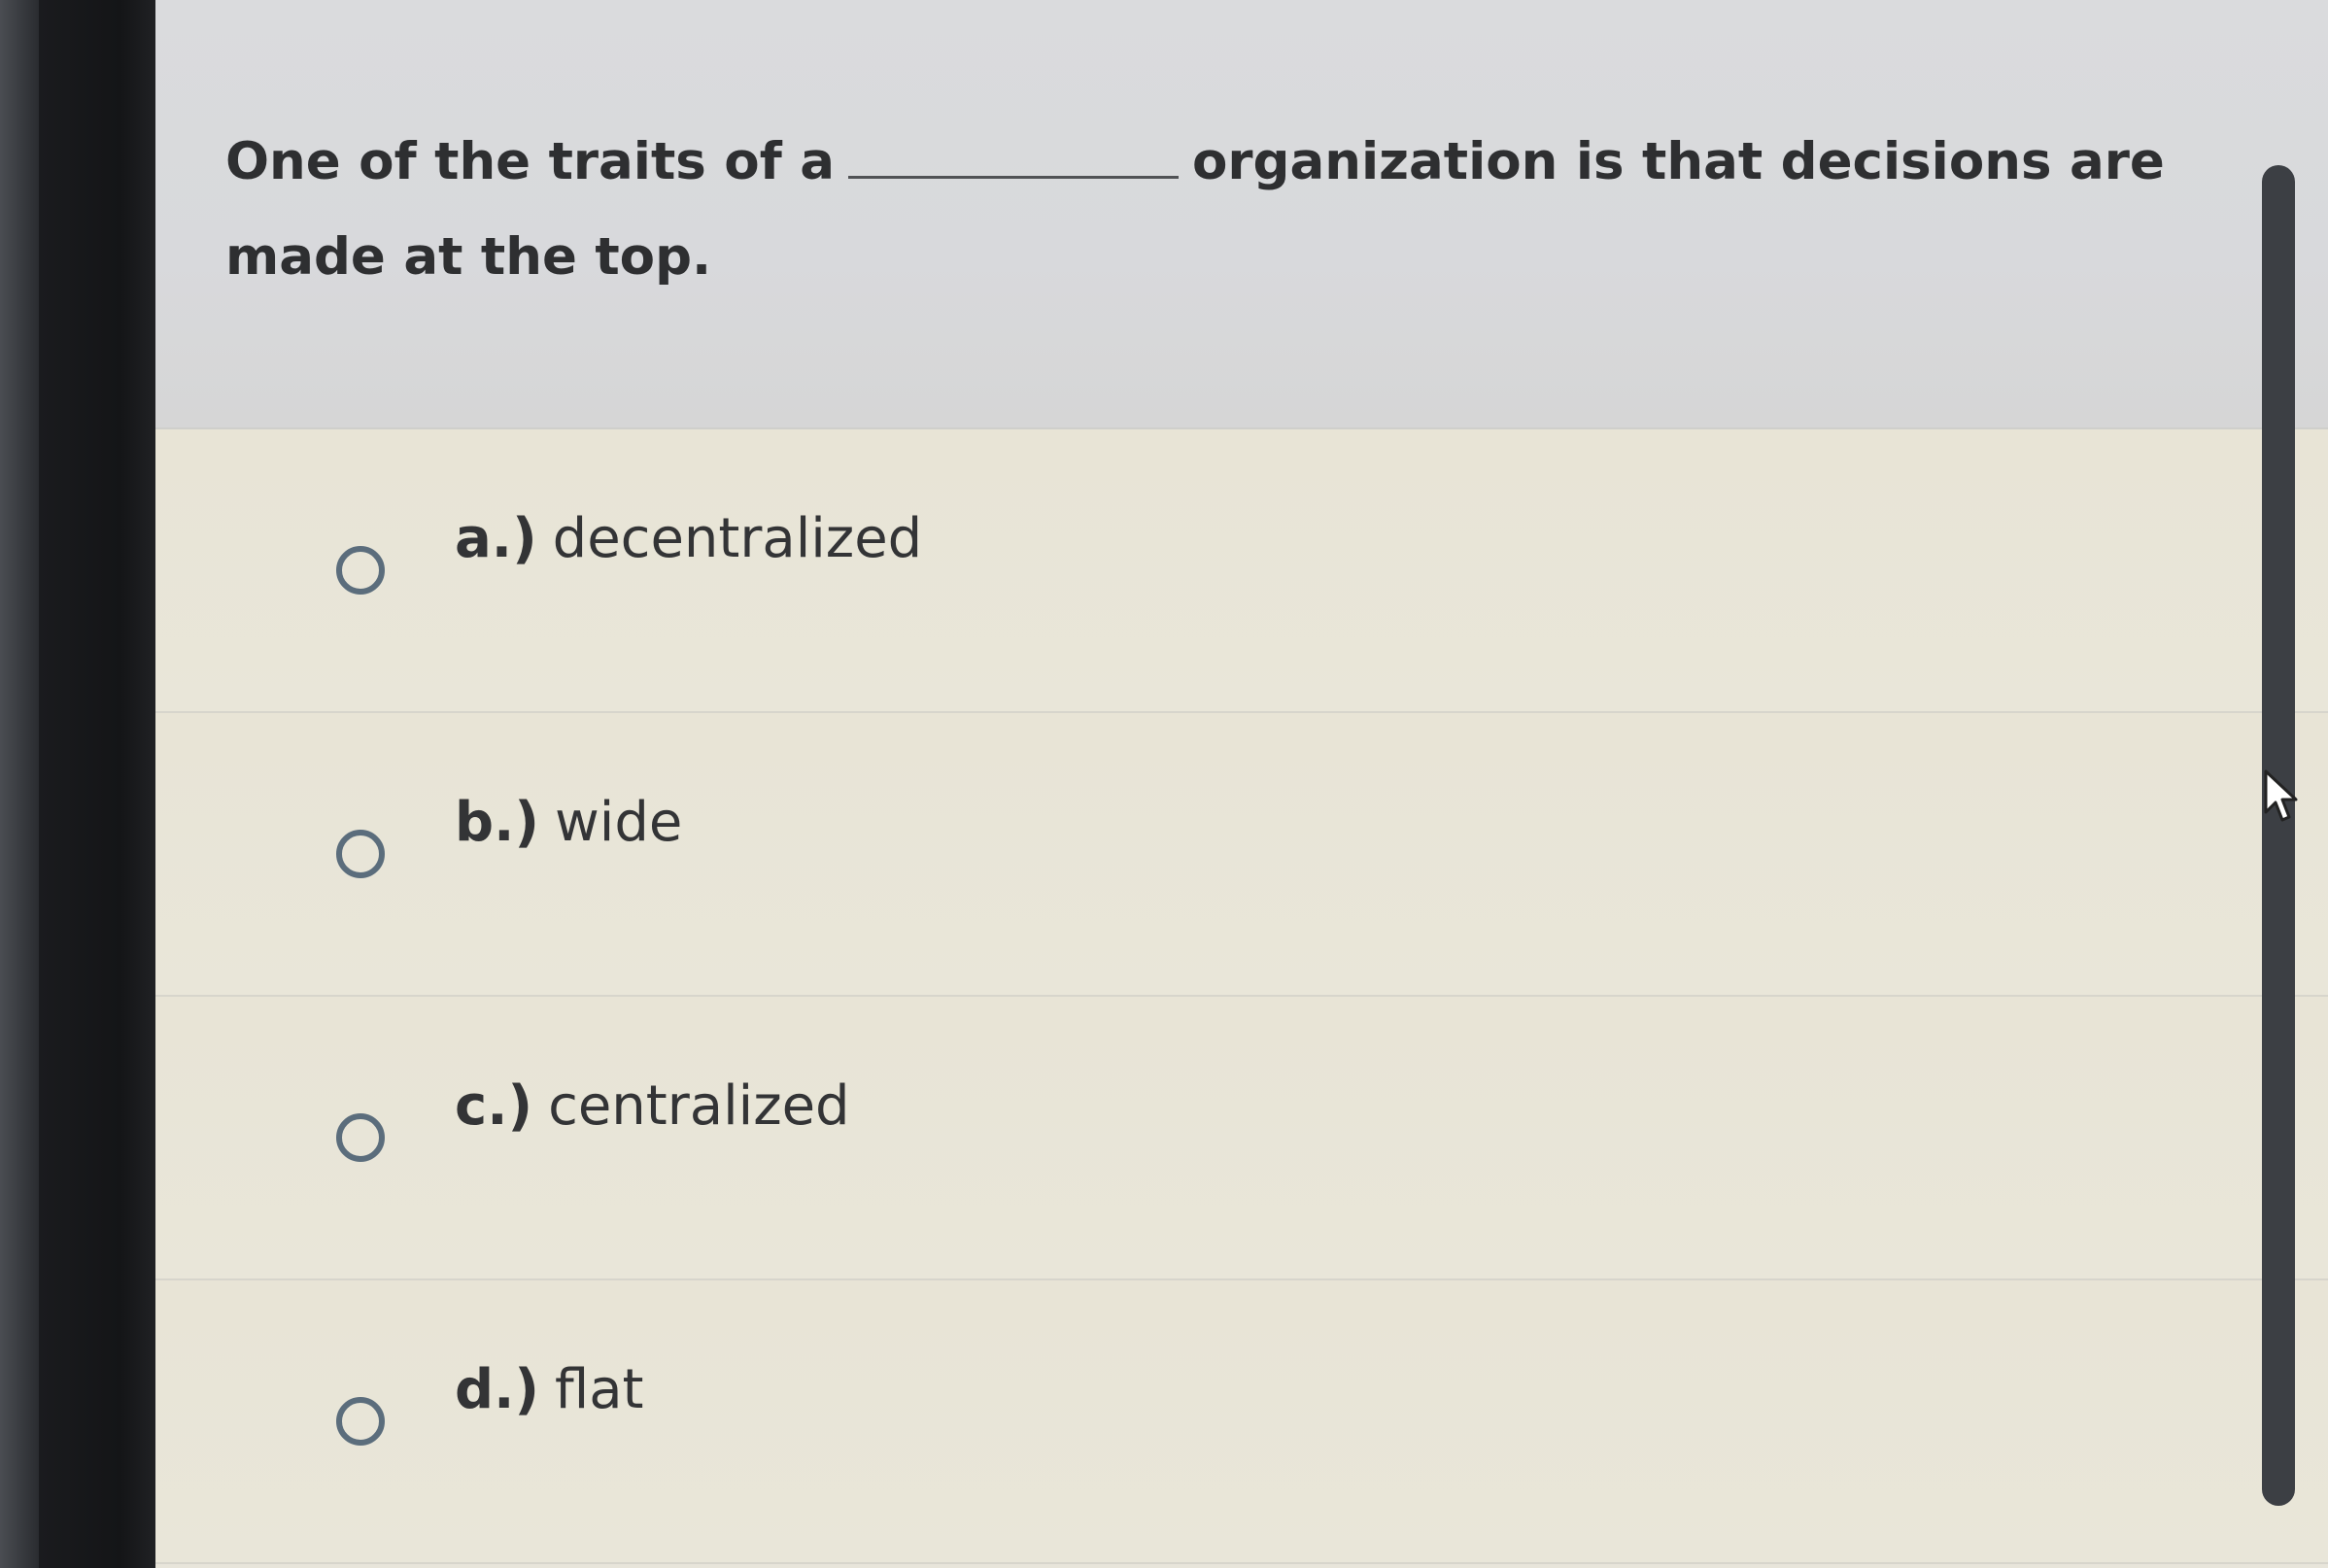 The image size is (2328, 1568). What do you see at coordinates (97, 784) in the screenshot?
I see `monitor-edge` at bounding box center [97, 784].